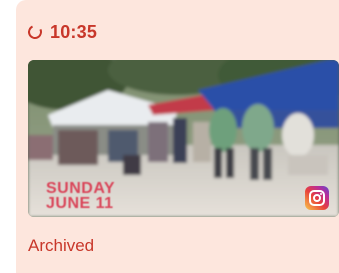 The width and height of the screenshot is (339, 273). What do you see at coordinates (35, 32) in the screenshot?
I see `loading-spinner-icon` at bounding box center [35, 32].